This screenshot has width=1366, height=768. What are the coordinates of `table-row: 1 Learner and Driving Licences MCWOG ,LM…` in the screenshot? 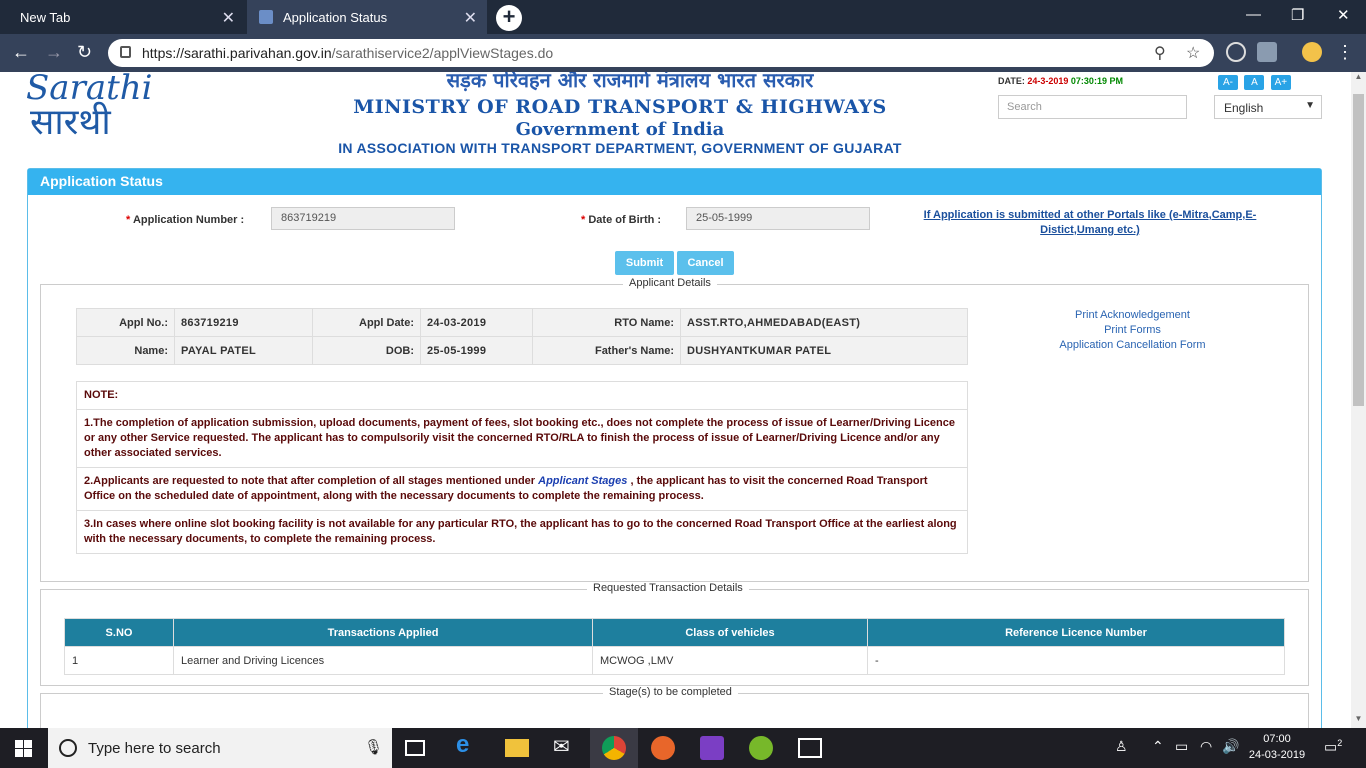 It's located at (674, 660).